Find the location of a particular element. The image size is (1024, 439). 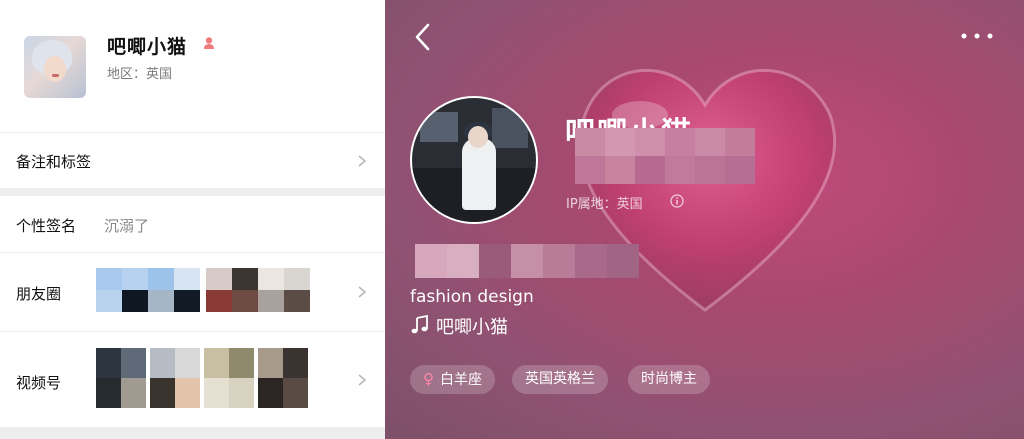

channels-thumbnails is located at coordinates (202, 378).